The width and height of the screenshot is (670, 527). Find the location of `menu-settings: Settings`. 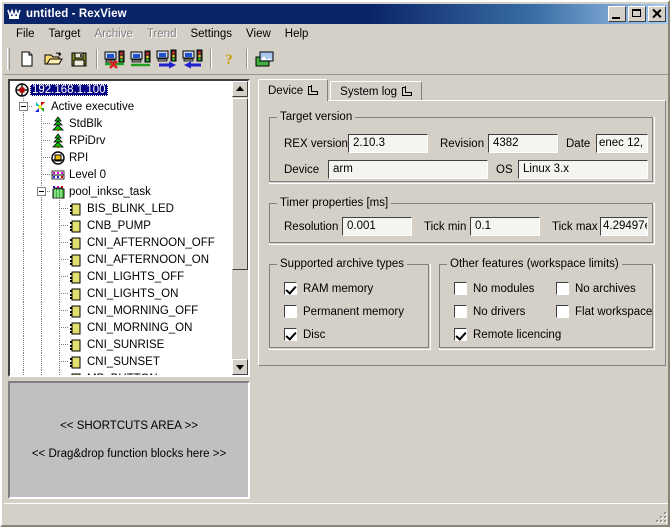

menu-settings: Settings is located at coordinates (211, 34).